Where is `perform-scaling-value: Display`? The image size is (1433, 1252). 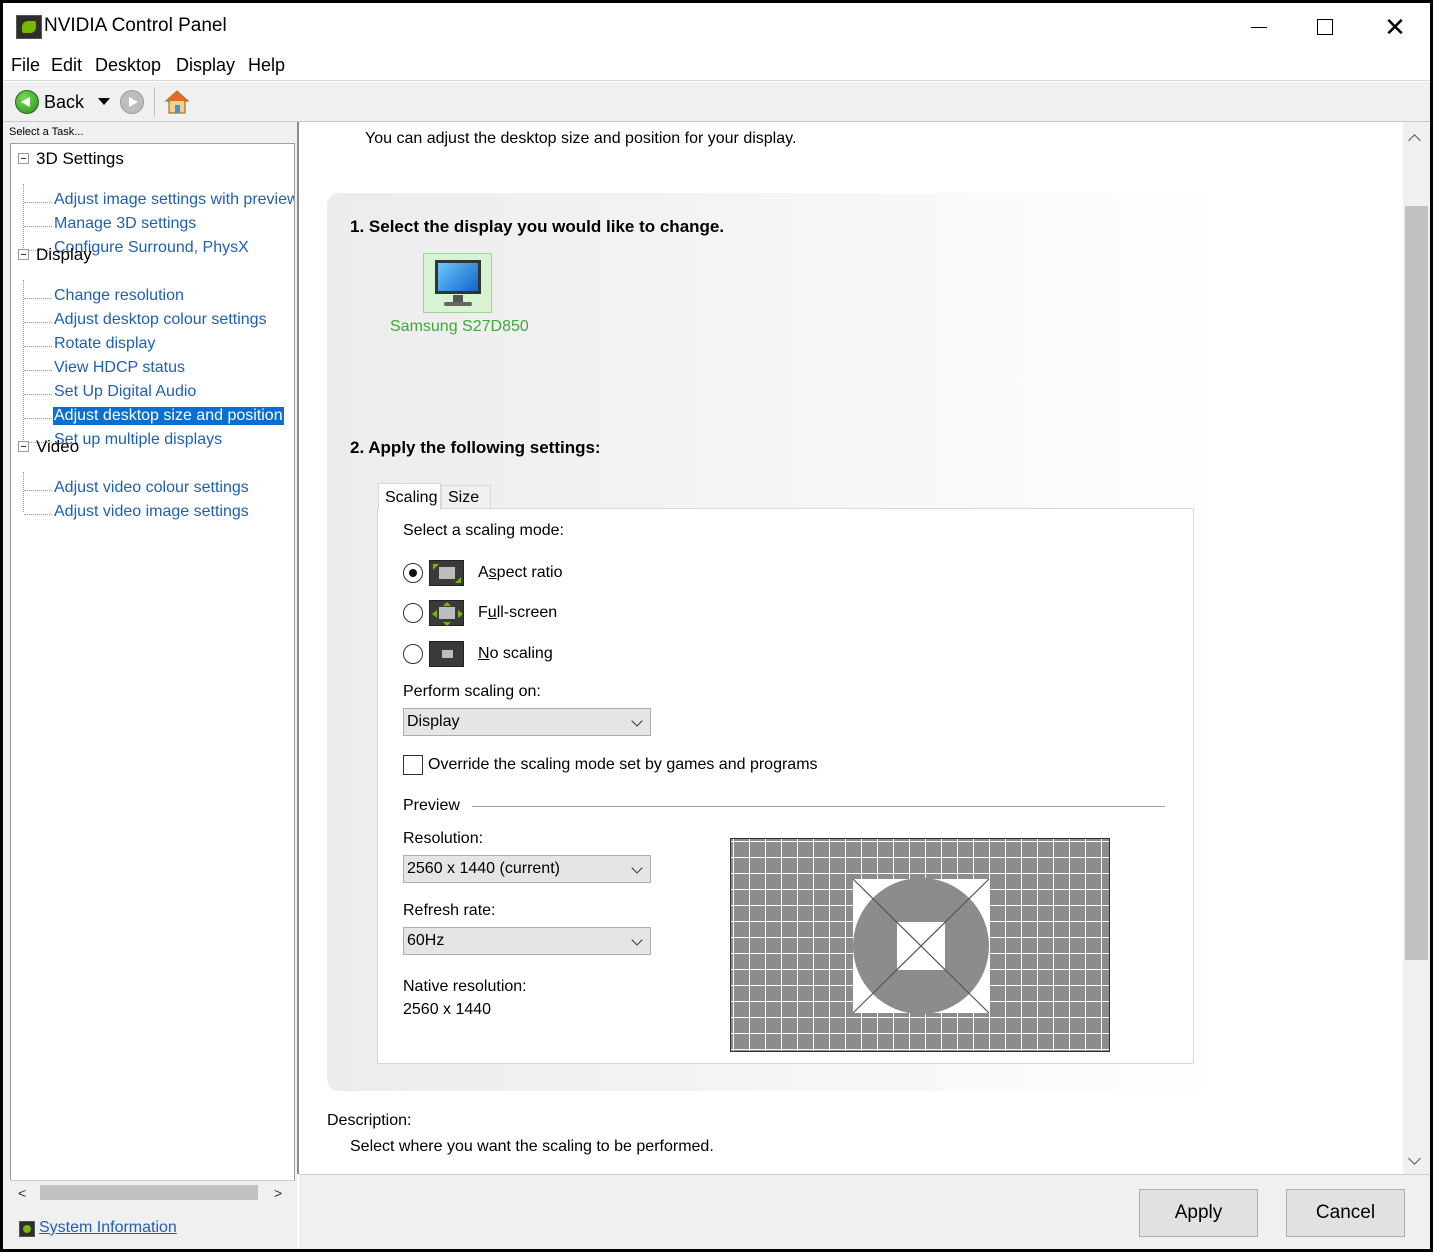
perform-scaling-value: Display is located at coordinates (433, 721).